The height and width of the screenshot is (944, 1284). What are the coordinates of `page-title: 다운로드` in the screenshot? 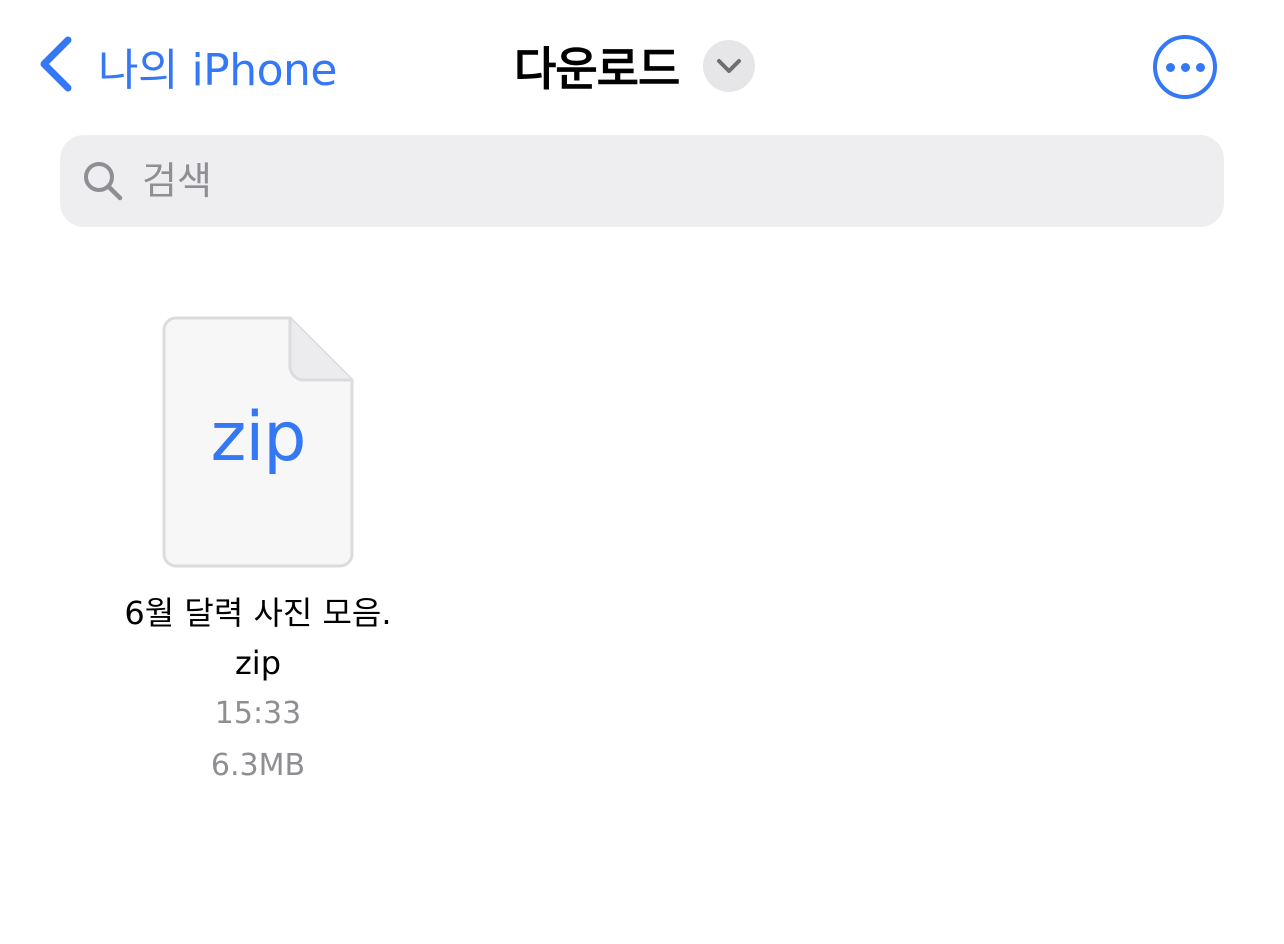 It's located at (597, 69).